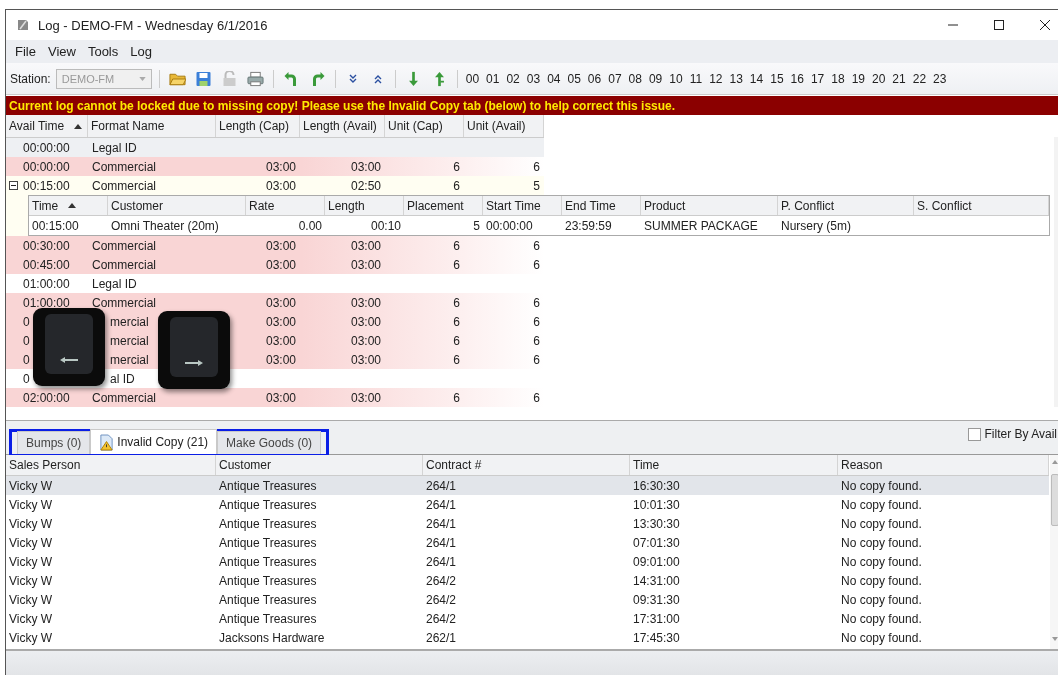 Image resolution: width=1058 pixels, height=675 pixels. What do you see at coordinates (154, 441) in the screenshot?
I see `tab: Invalid Copy (21)` at bounding box center [154, 441].